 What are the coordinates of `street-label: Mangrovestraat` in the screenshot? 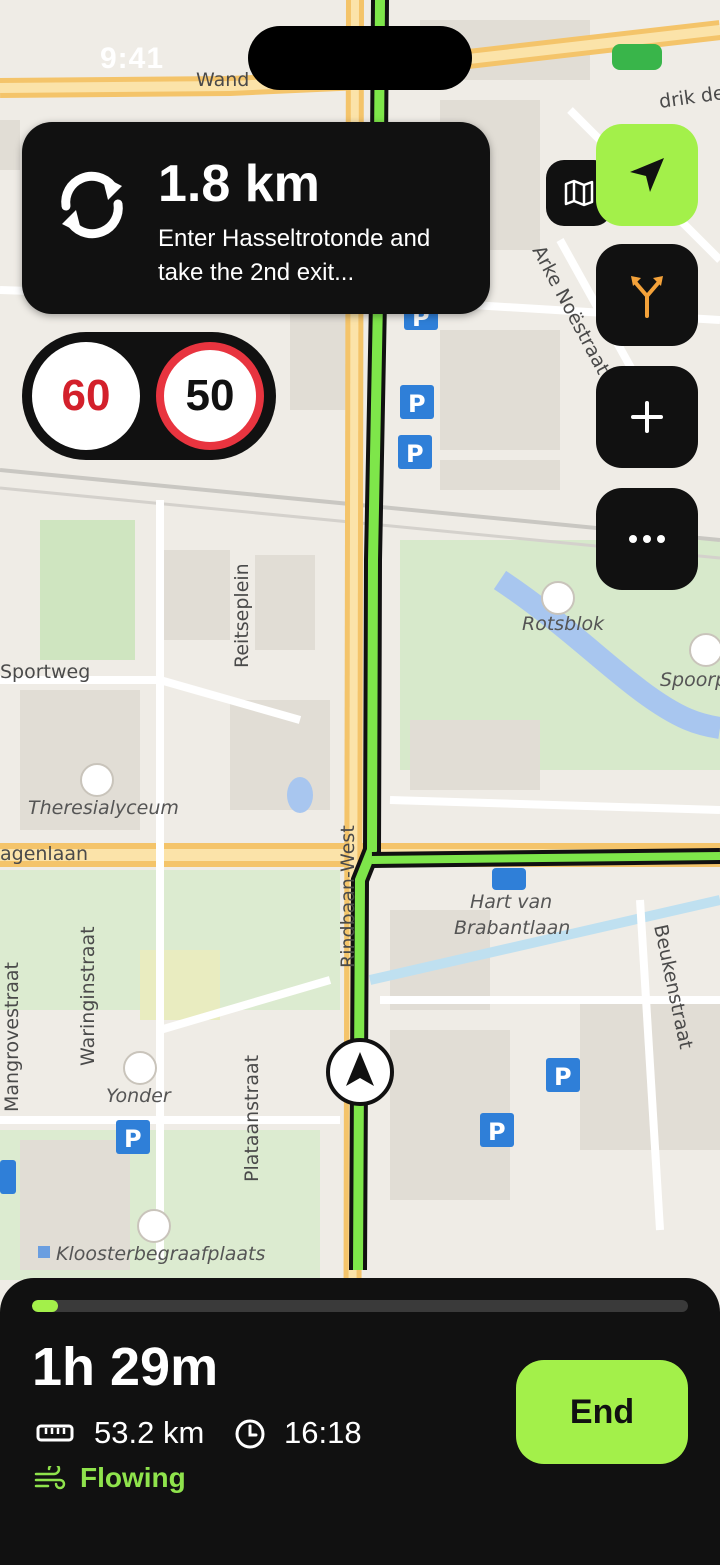 It's located at (12, 1037).